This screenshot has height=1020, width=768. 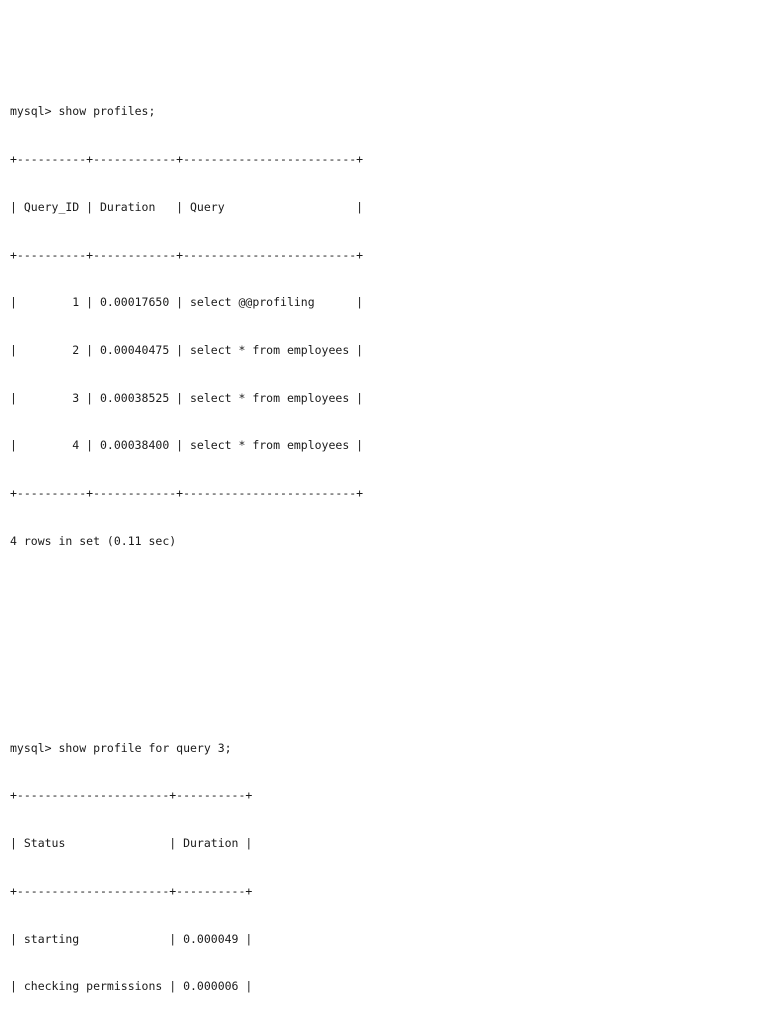 What do you see at coordinates (93, 540) in the screenshot?
I see `result-status: 4 rows in set (0.11 sec)` at bounding box center [93, 540].